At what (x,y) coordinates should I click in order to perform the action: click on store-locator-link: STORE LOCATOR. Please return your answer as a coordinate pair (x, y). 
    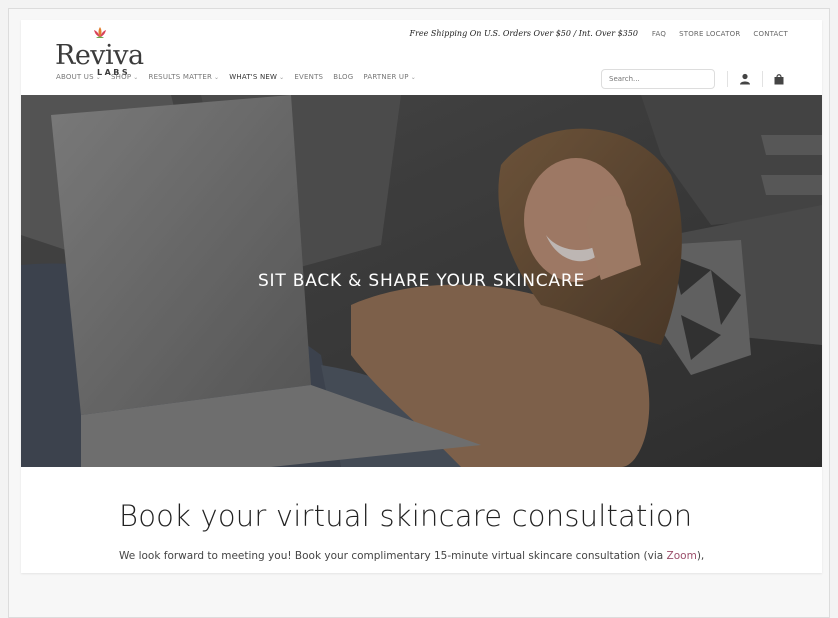
    Looking at the image, I should click on (709, 34).